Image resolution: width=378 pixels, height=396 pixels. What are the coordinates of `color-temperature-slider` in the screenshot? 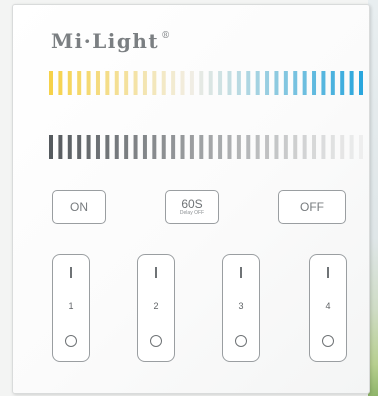 It's located at (206, 83).